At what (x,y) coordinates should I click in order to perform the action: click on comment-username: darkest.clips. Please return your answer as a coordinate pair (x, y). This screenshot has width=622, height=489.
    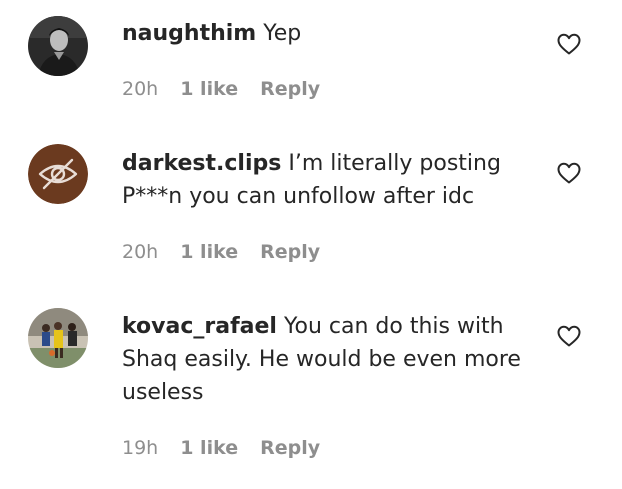
    Looking at the image, I should click on (201, 163).